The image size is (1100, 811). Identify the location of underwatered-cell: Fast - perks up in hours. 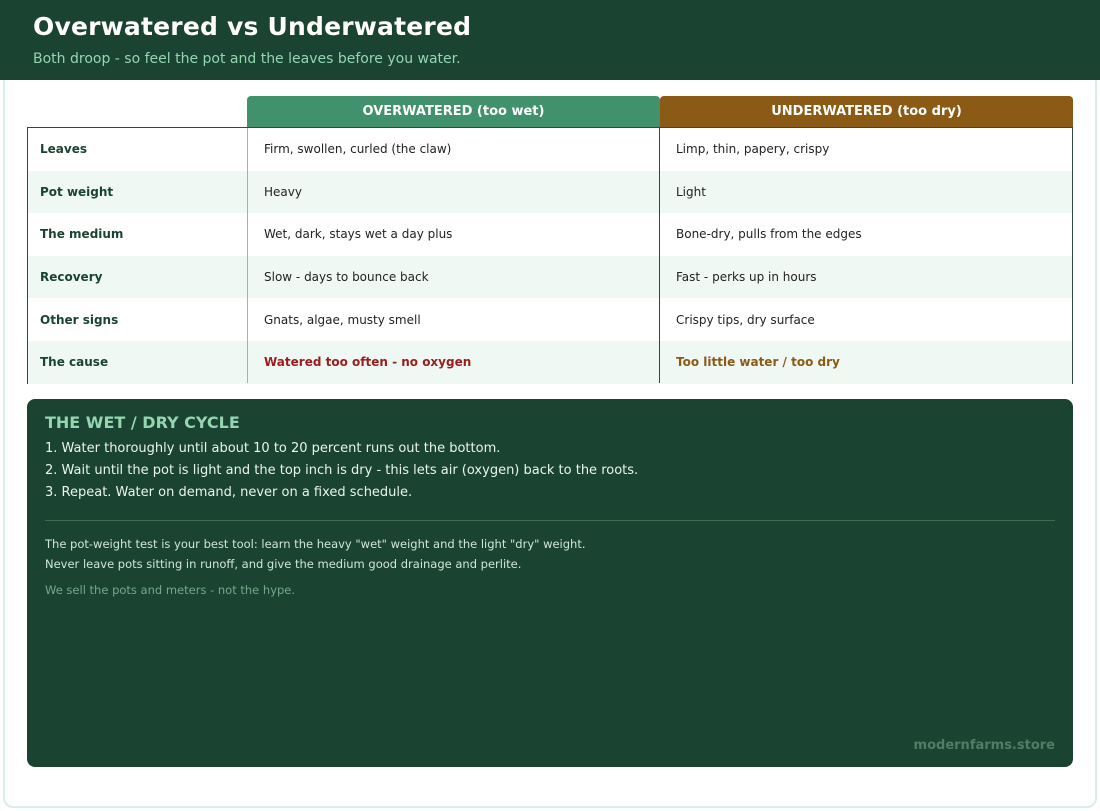
(746, 277).